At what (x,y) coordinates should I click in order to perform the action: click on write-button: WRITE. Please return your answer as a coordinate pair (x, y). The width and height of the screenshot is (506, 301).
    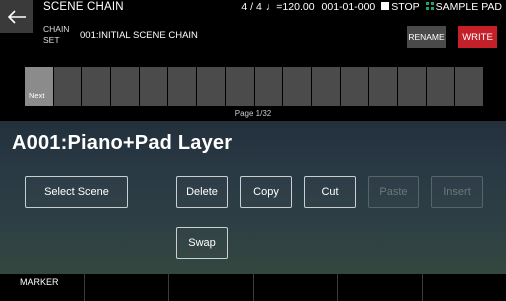
    Looking at the image, I should click on (477, 37).